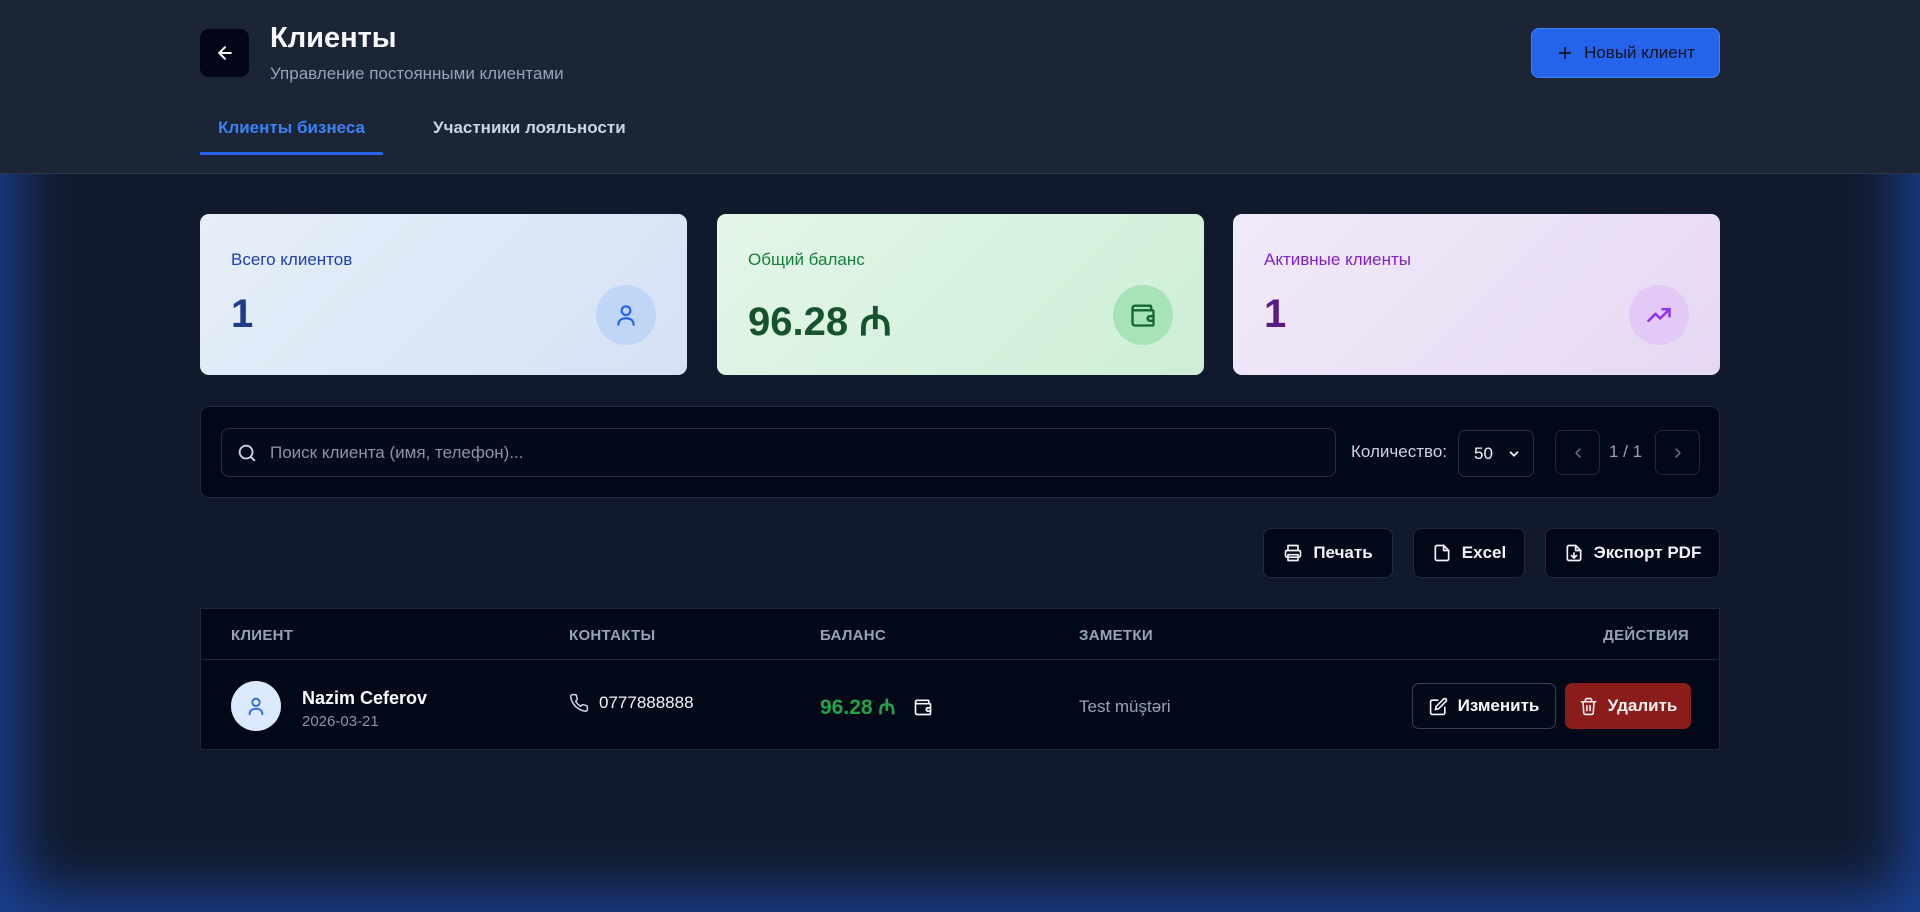 This screenshot has height=912, width=1920. I want to click on file-download-icon, so click(1574, 553).